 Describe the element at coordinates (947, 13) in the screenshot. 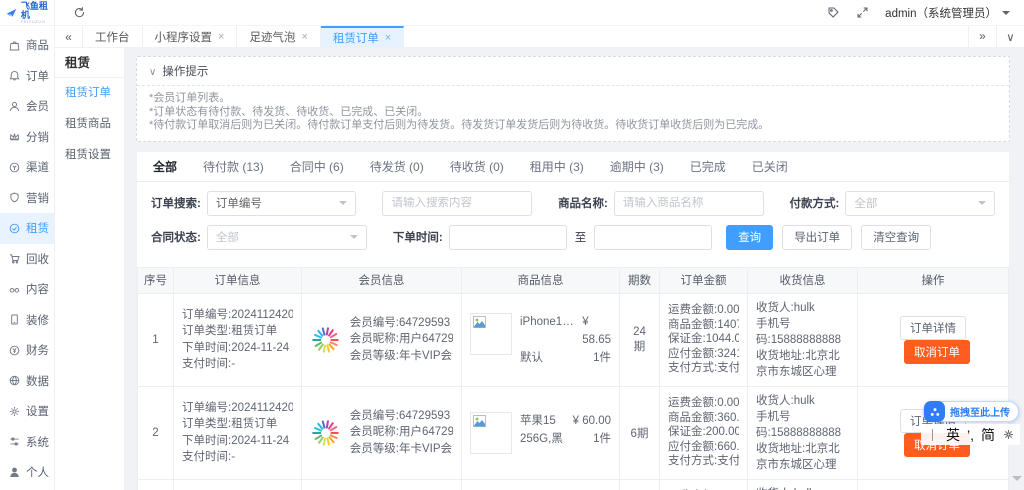

I see `admin-menu: admin（系统管理员）` at that location.